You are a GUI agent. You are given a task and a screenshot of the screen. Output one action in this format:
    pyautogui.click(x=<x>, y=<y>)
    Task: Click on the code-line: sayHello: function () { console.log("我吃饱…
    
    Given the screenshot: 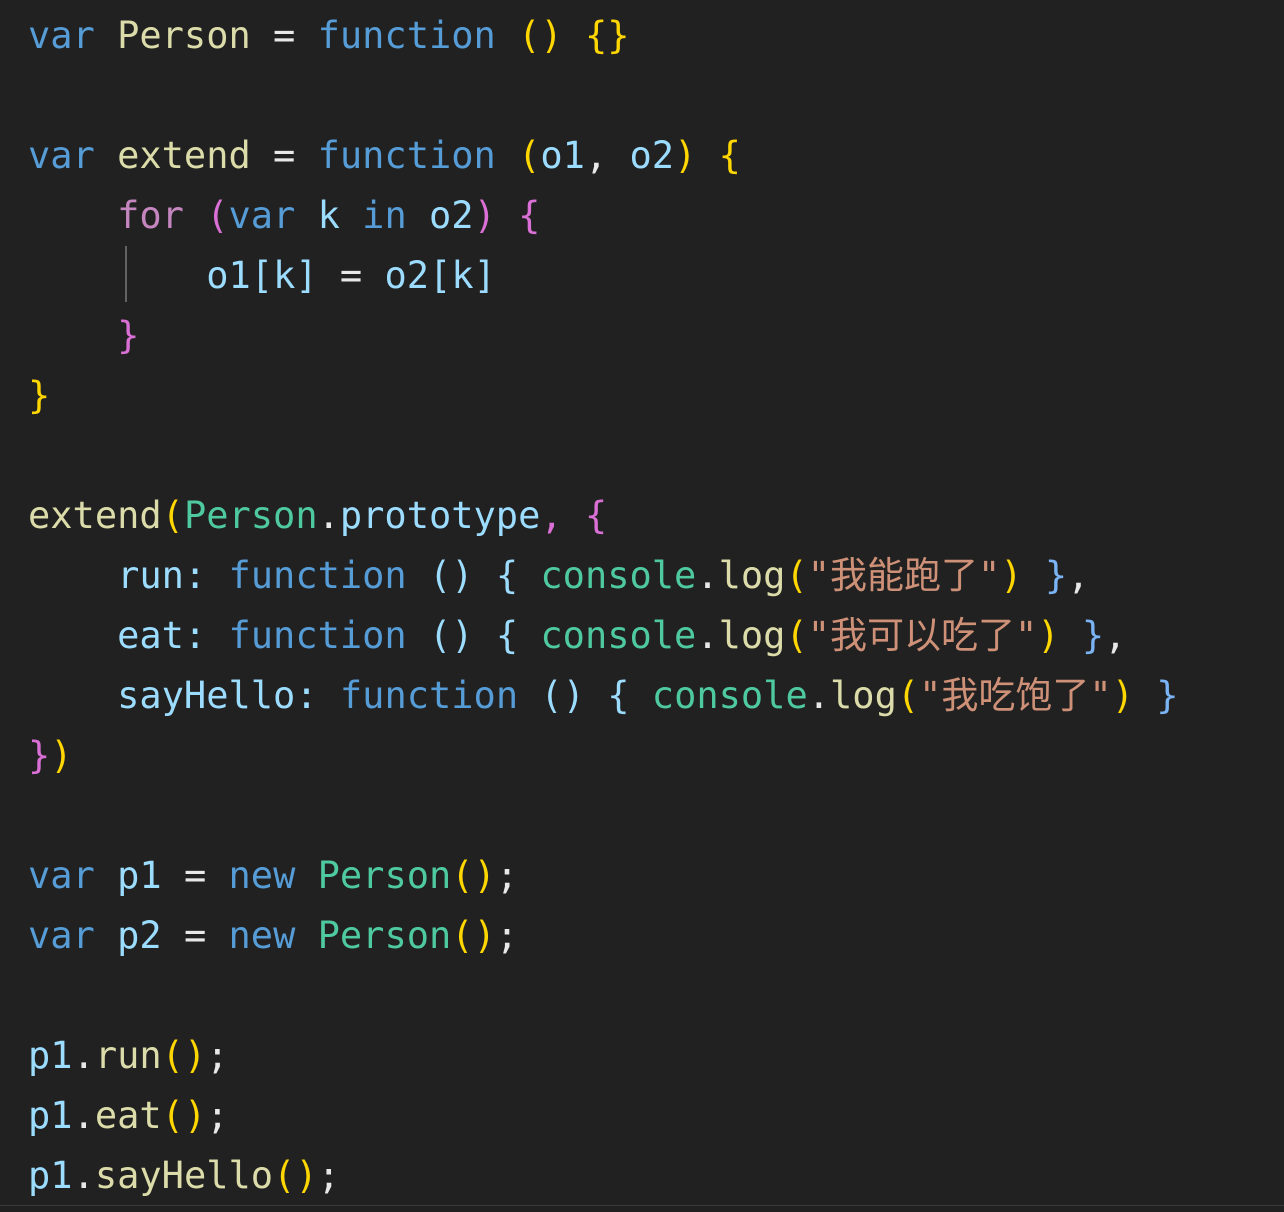 What is the action you would take?
    pyautogui.click(x=642, y=696)
    